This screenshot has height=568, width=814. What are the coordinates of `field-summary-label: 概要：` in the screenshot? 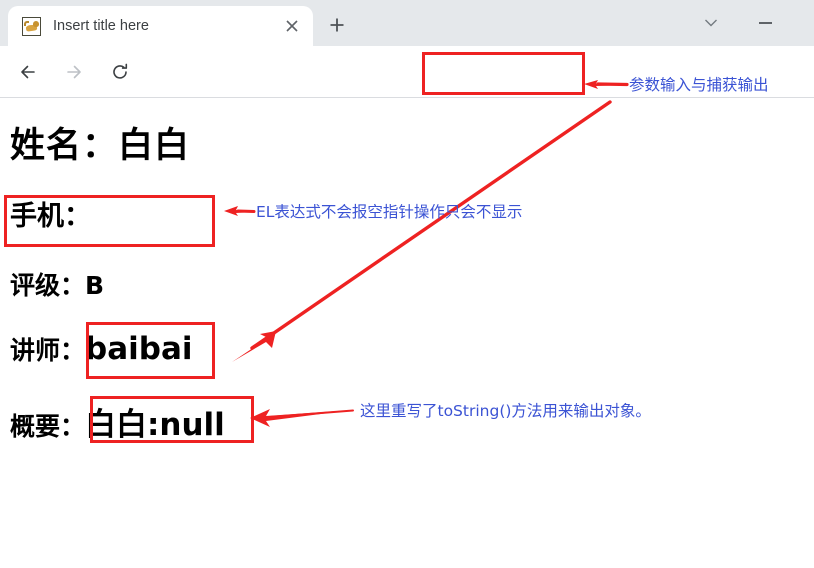 It's located at (48, 426).